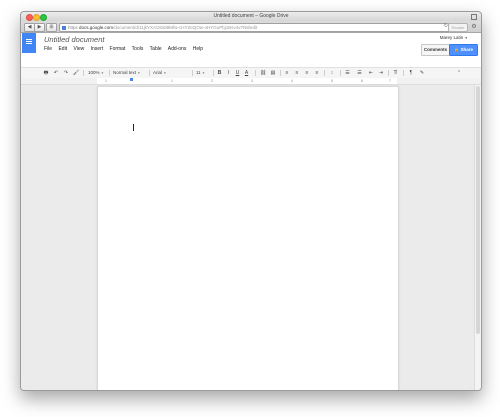 This screenshot has height=417, width=500. I want to click on line-spacing-icon: ↕, so click(332, 73).